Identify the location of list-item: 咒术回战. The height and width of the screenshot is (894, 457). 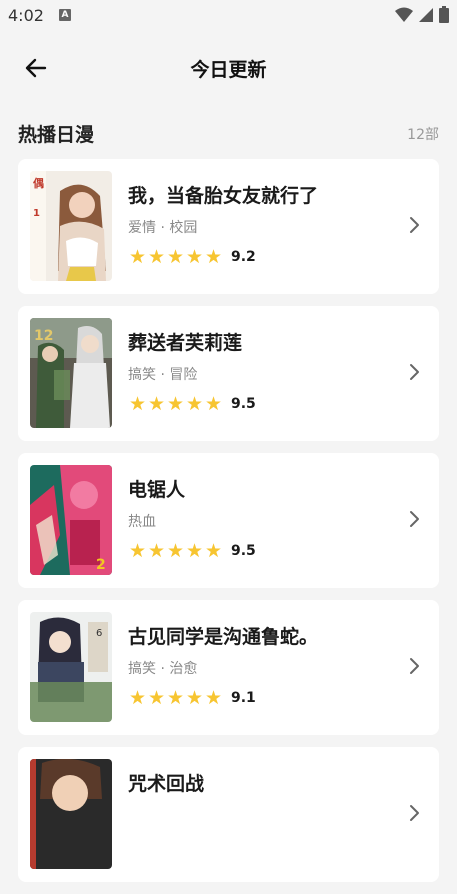
(228, 814).